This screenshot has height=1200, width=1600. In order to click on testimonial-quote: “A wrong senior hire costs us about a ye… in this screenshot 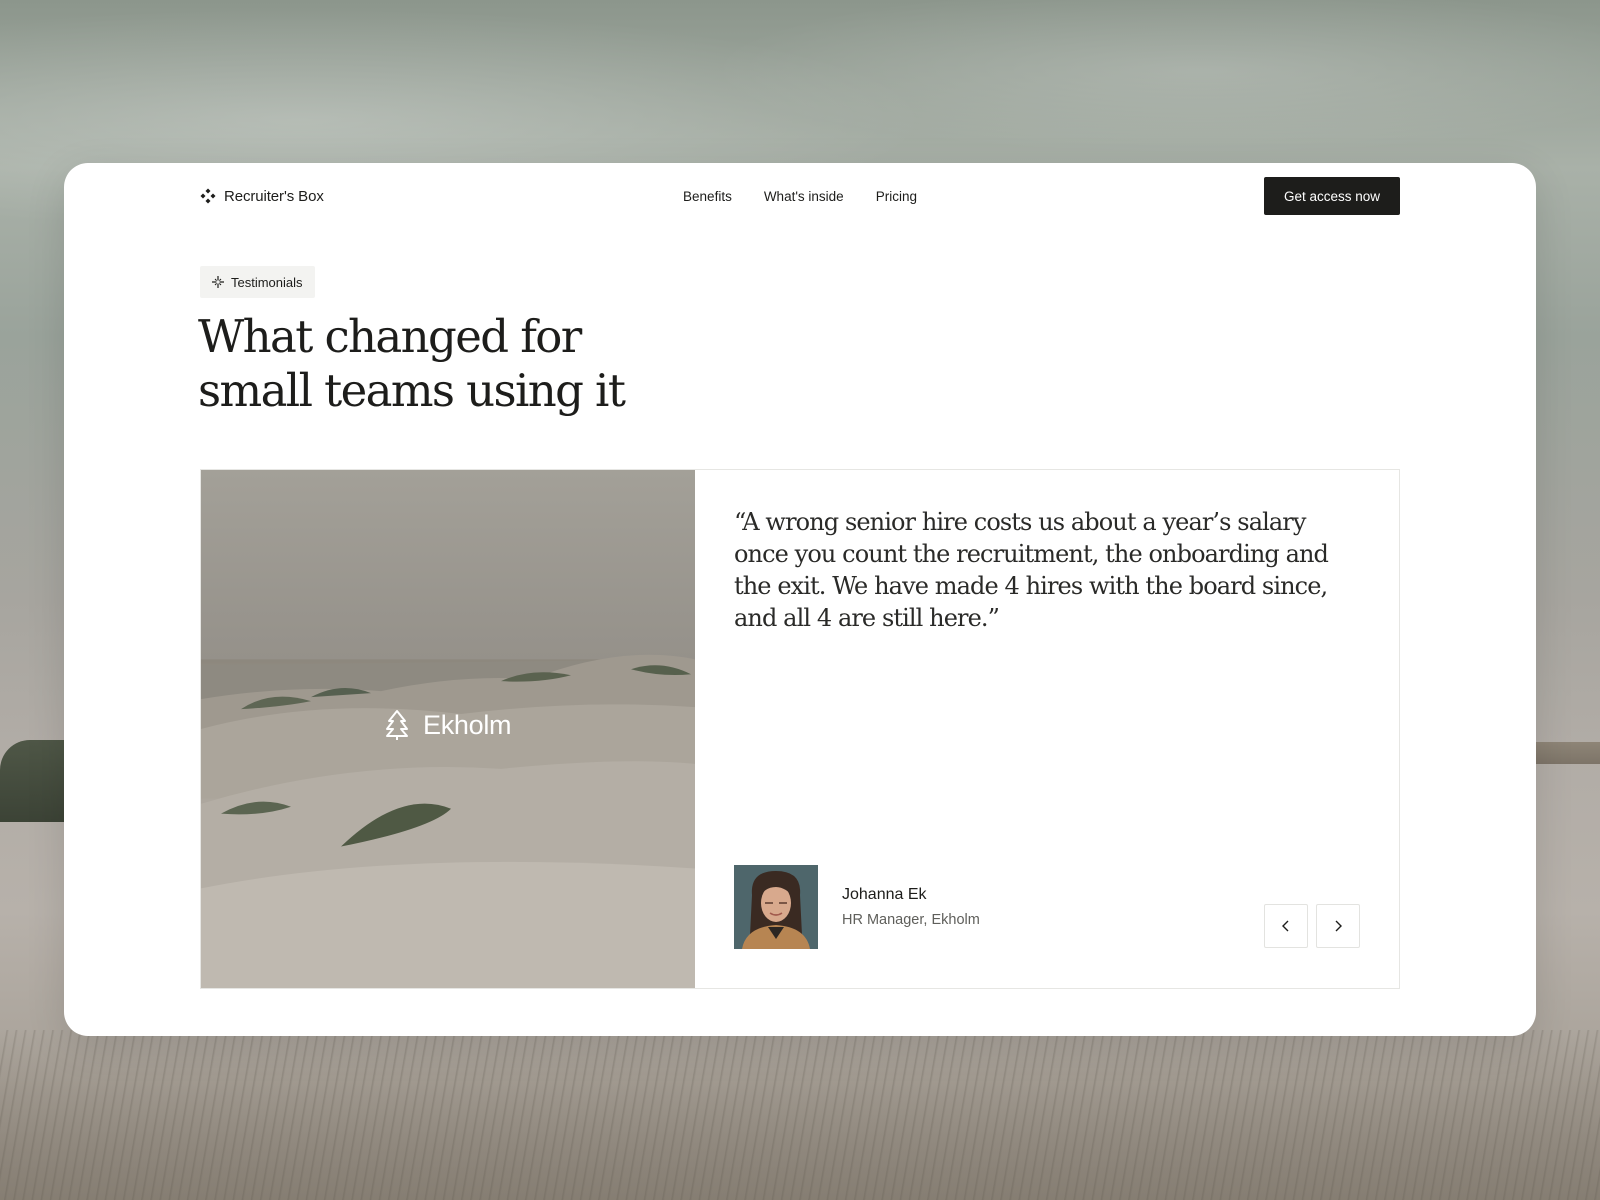, I will do `click(1031, 570)`.